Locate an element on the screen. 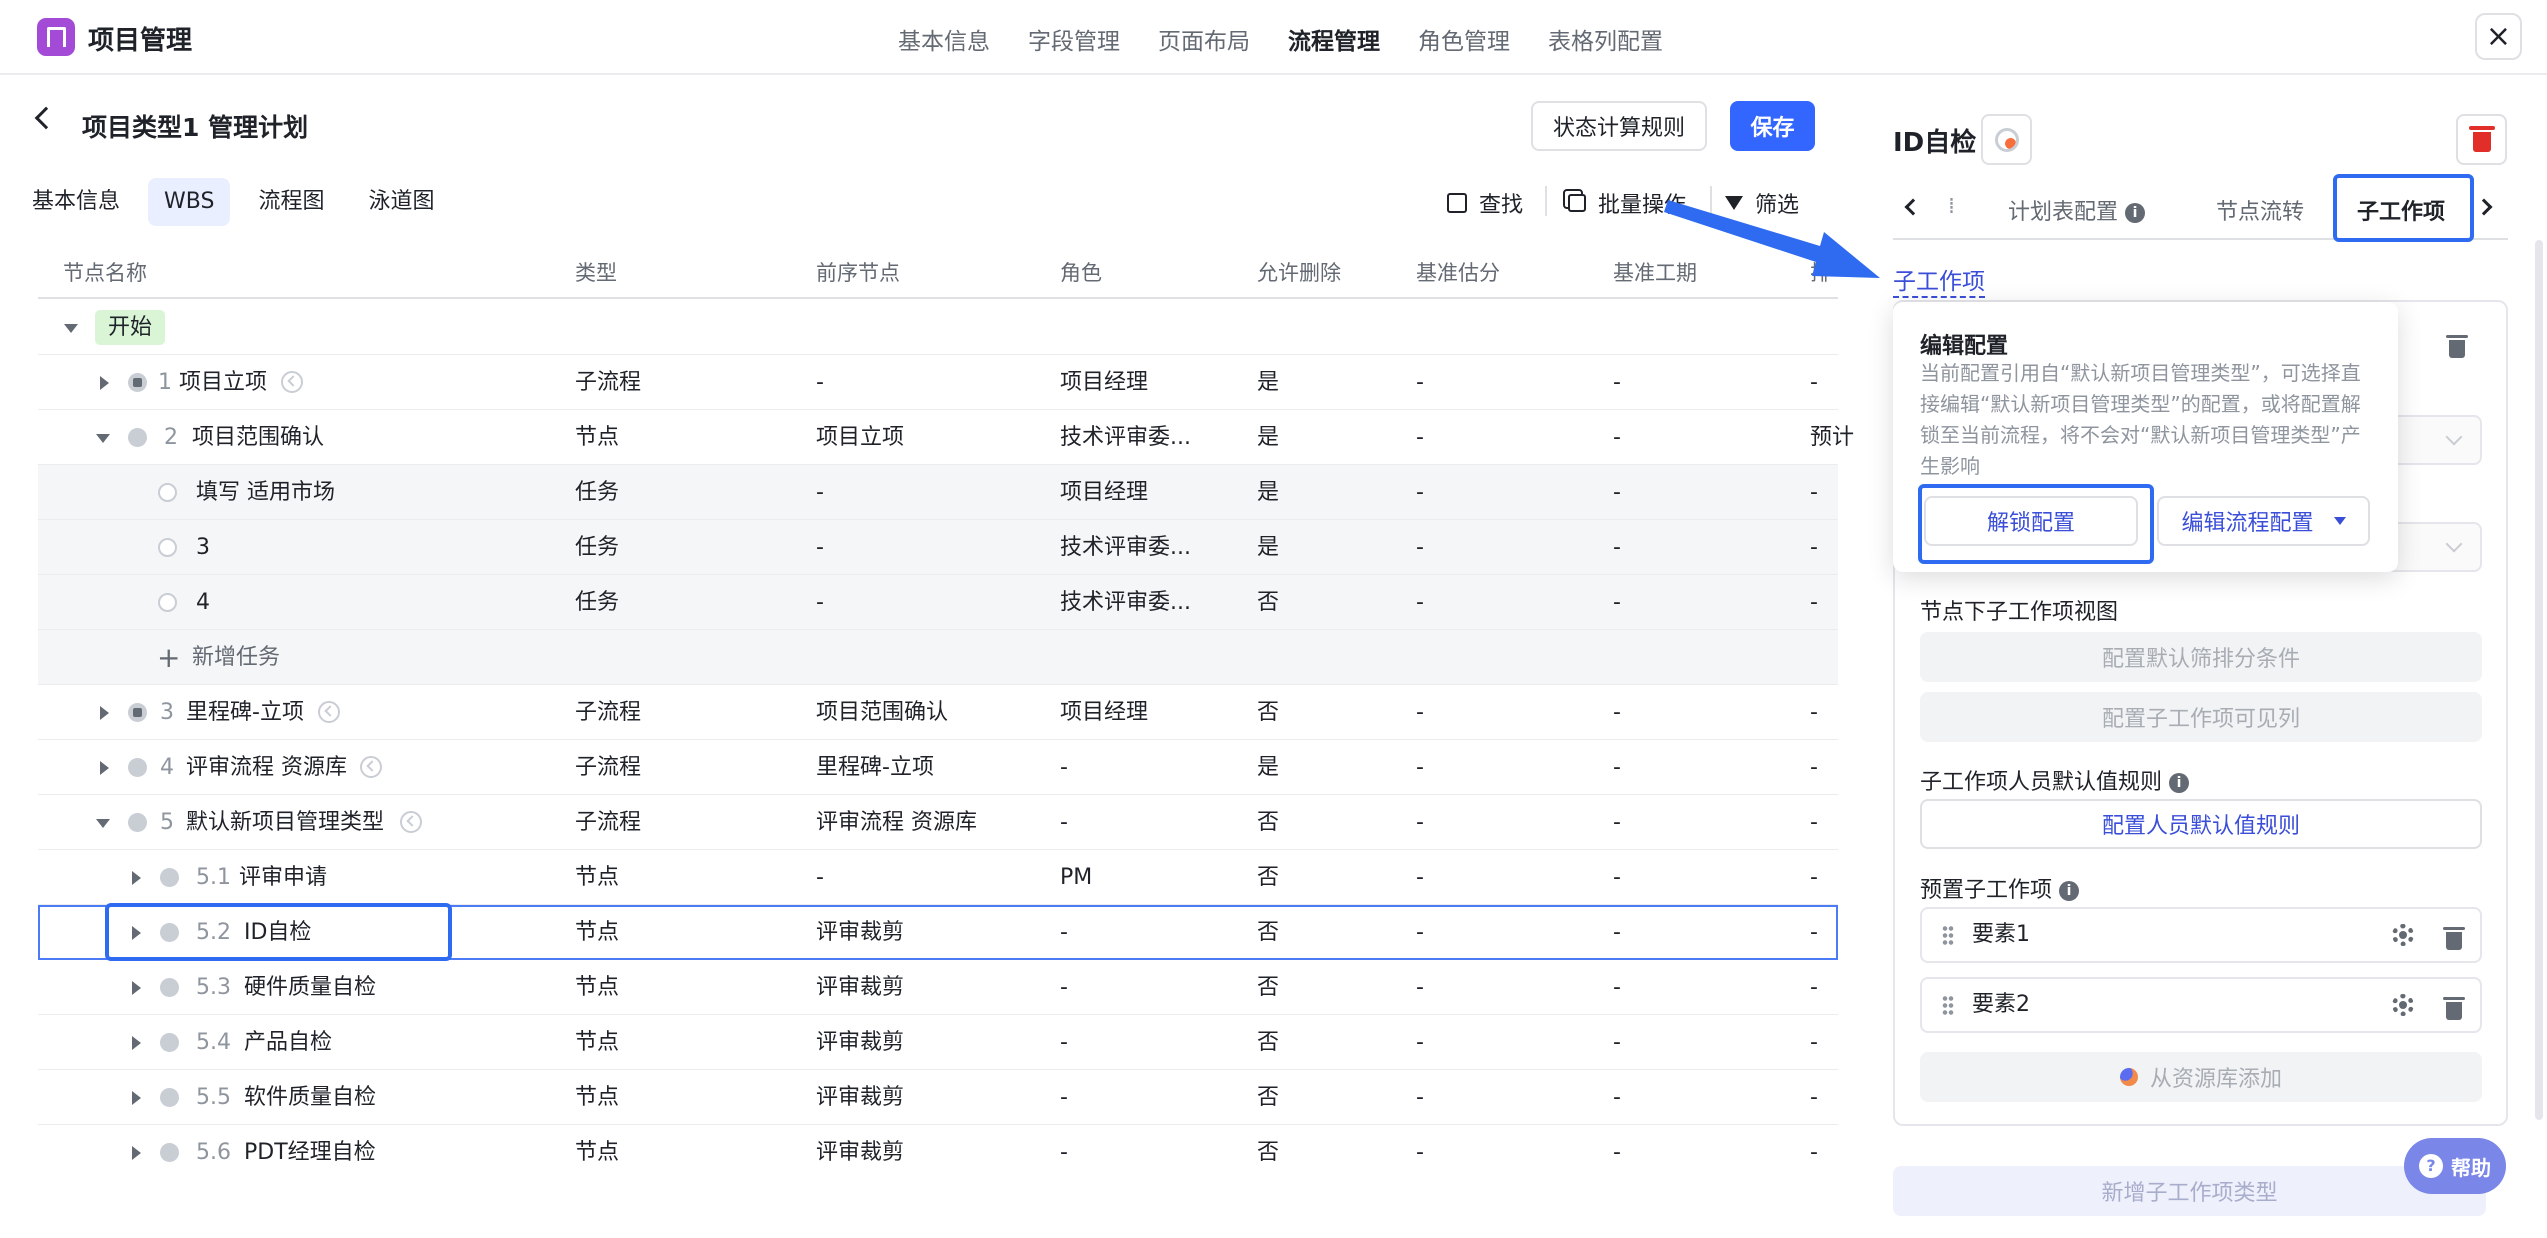 The image size is (2547, 1238). column-type: 类型 is located at coordinates (596, 273).